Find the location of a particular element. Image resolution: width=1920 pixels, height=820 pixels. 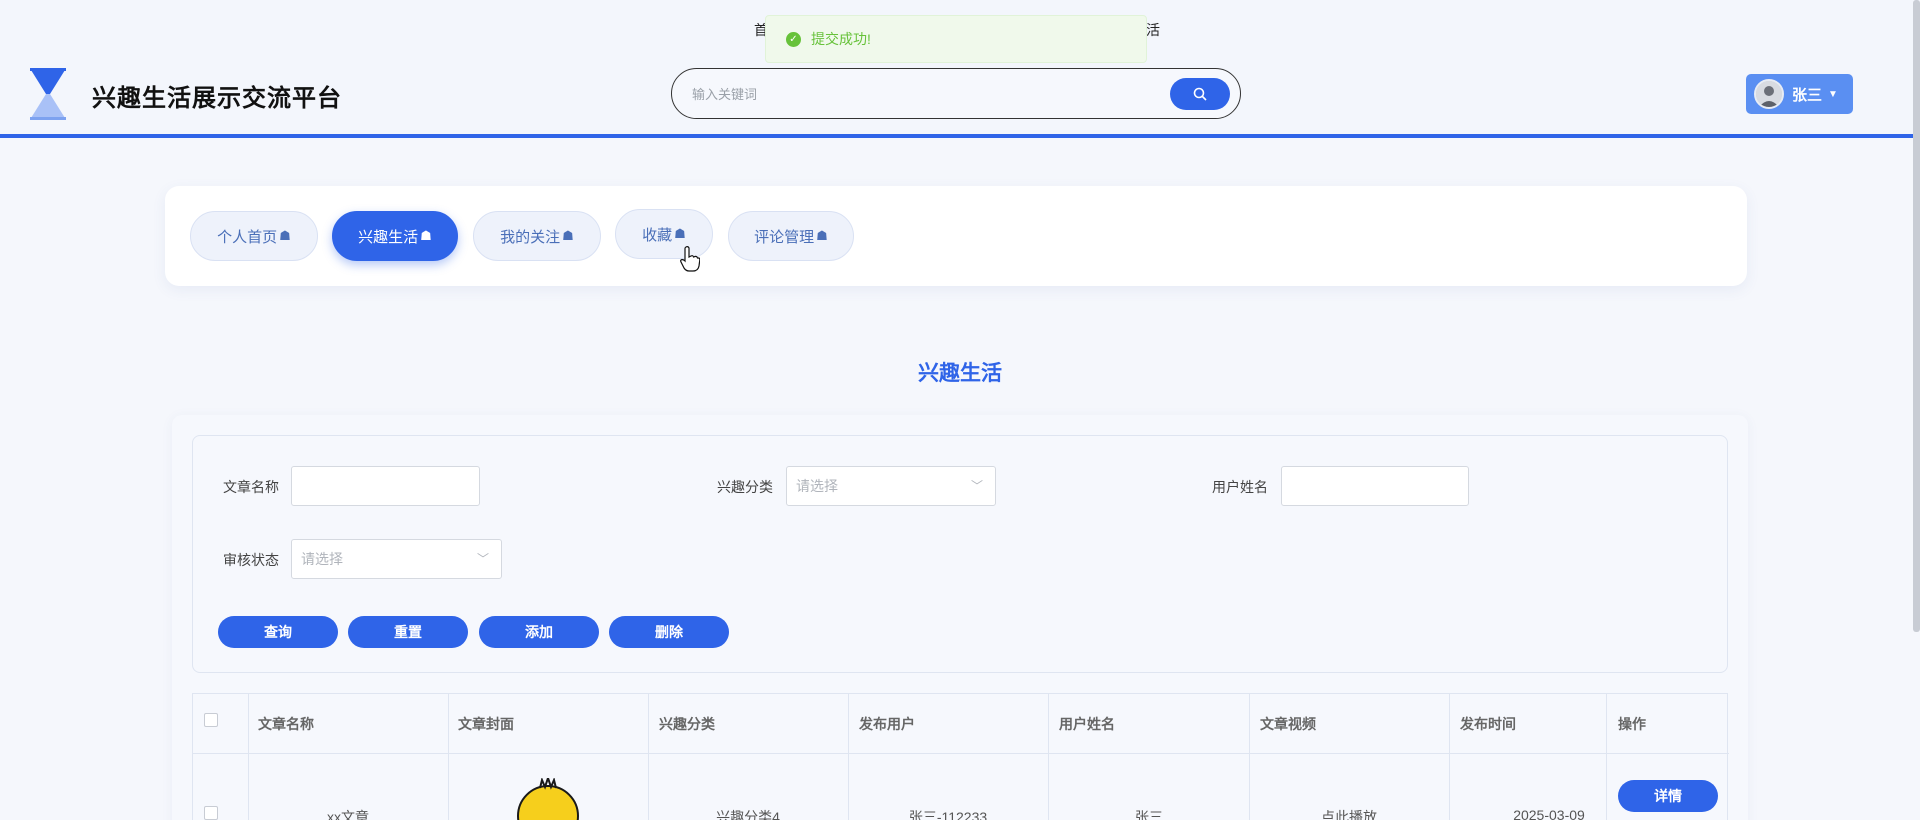

tab-personal-home: 个人首页 ☗ is located at coordinates (254, 236).